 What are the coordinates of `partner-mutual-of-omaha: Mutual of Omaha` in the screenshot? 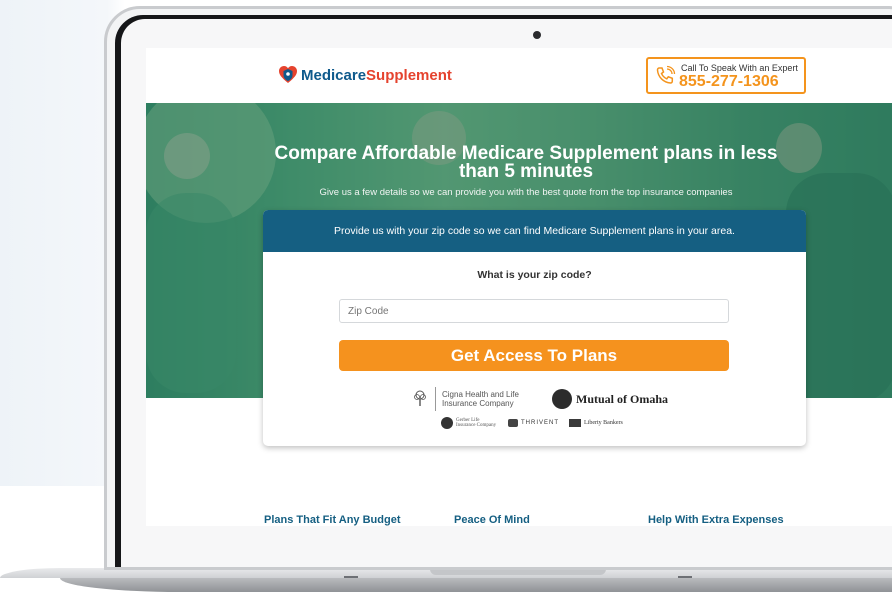 It's located at (622, 398).